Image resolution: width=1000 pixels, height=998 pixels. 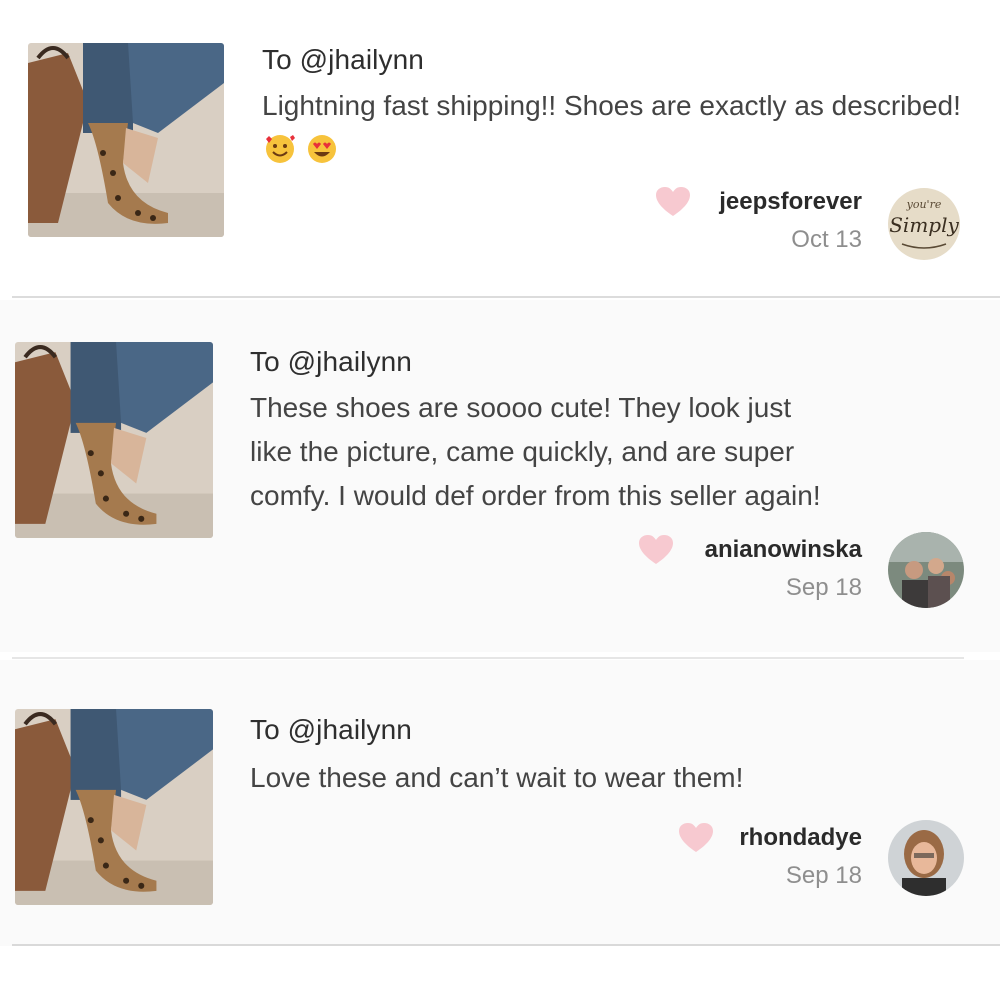 I want to click on reviewer-username: anianowinska, so click(x=783, y=550).